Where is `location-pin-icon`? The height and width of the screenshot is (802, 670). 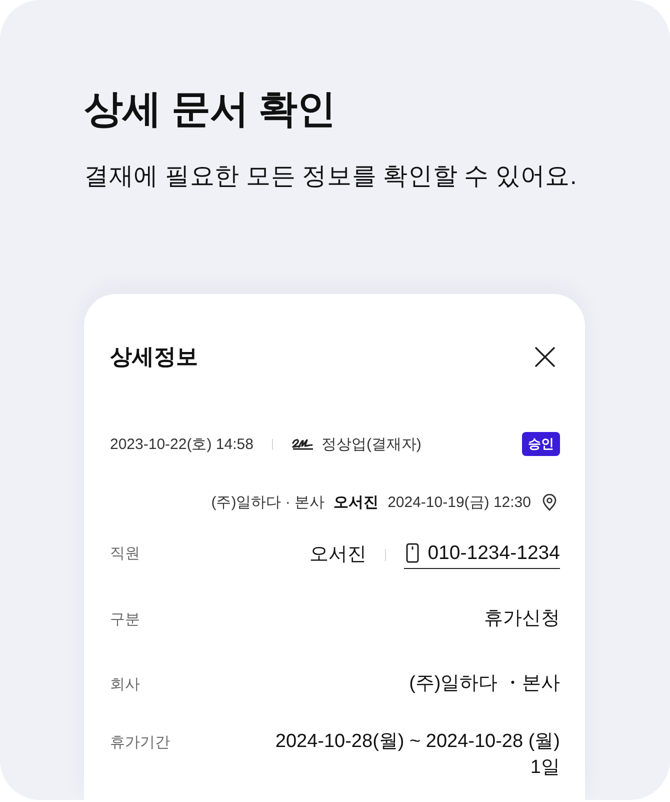 location-pin-icon is located at coordinates (549, 502).